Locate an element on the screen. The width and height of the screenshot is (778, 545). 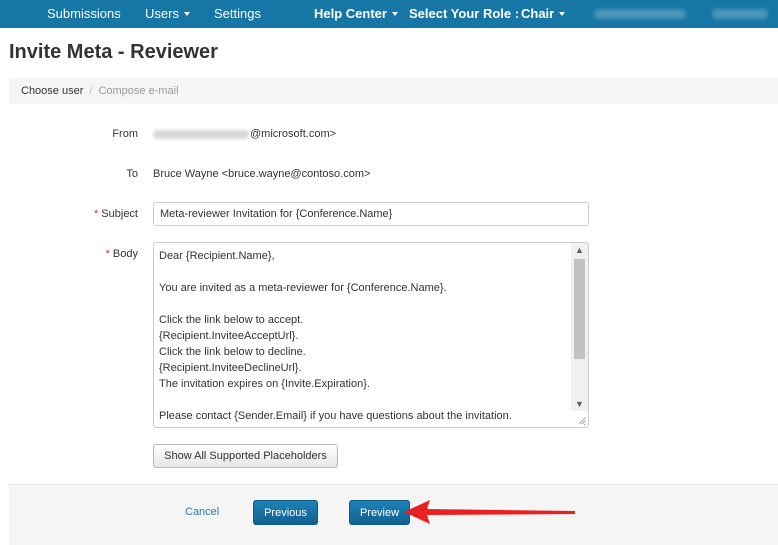
previous-button: Previous is located at coordinates (285, 512).